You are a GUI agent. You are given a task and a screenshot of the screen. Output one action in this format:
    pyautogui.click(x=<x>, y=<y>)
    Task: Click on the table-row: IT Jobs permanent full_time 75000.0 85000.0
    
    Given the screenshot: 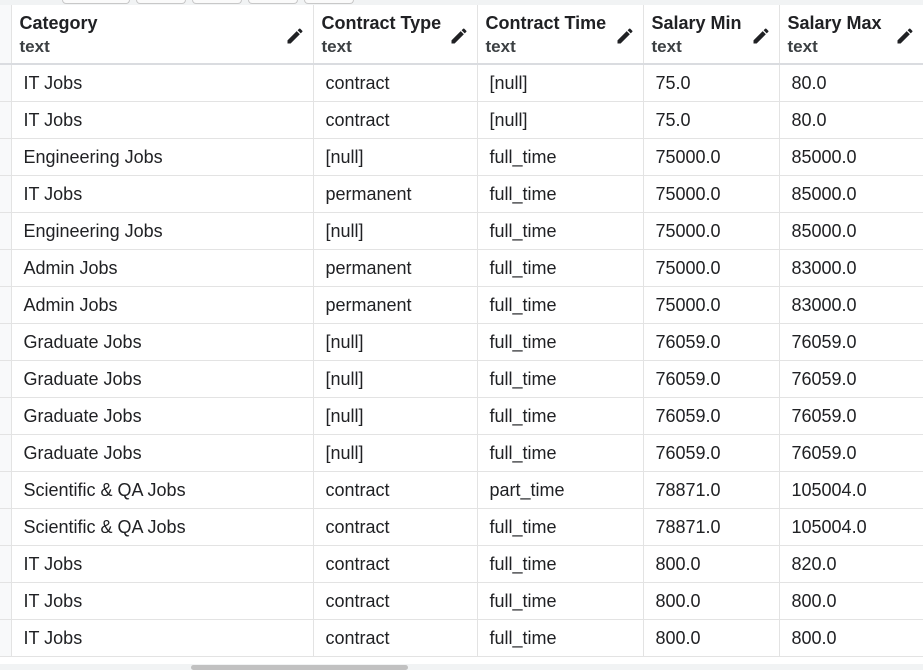 What is the action you would take?
    pyautogui.click(x=461, y=194)
    